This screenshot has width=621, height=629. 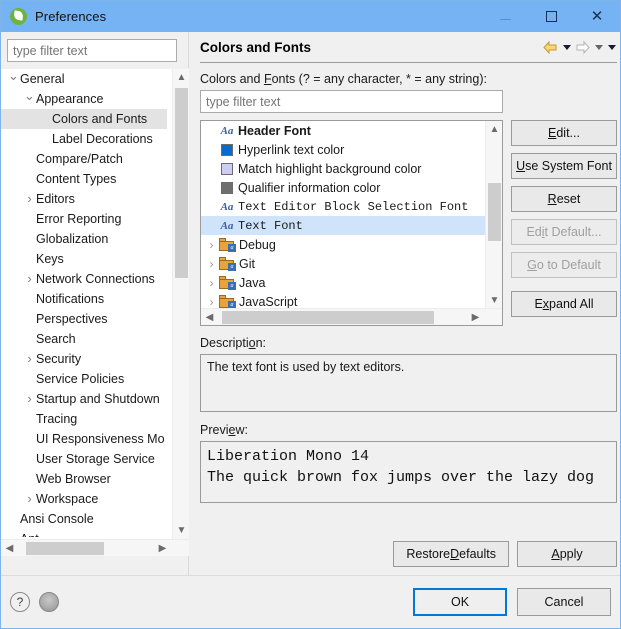 I want to click on window-controls: ✕, so click(x=551, y=16).